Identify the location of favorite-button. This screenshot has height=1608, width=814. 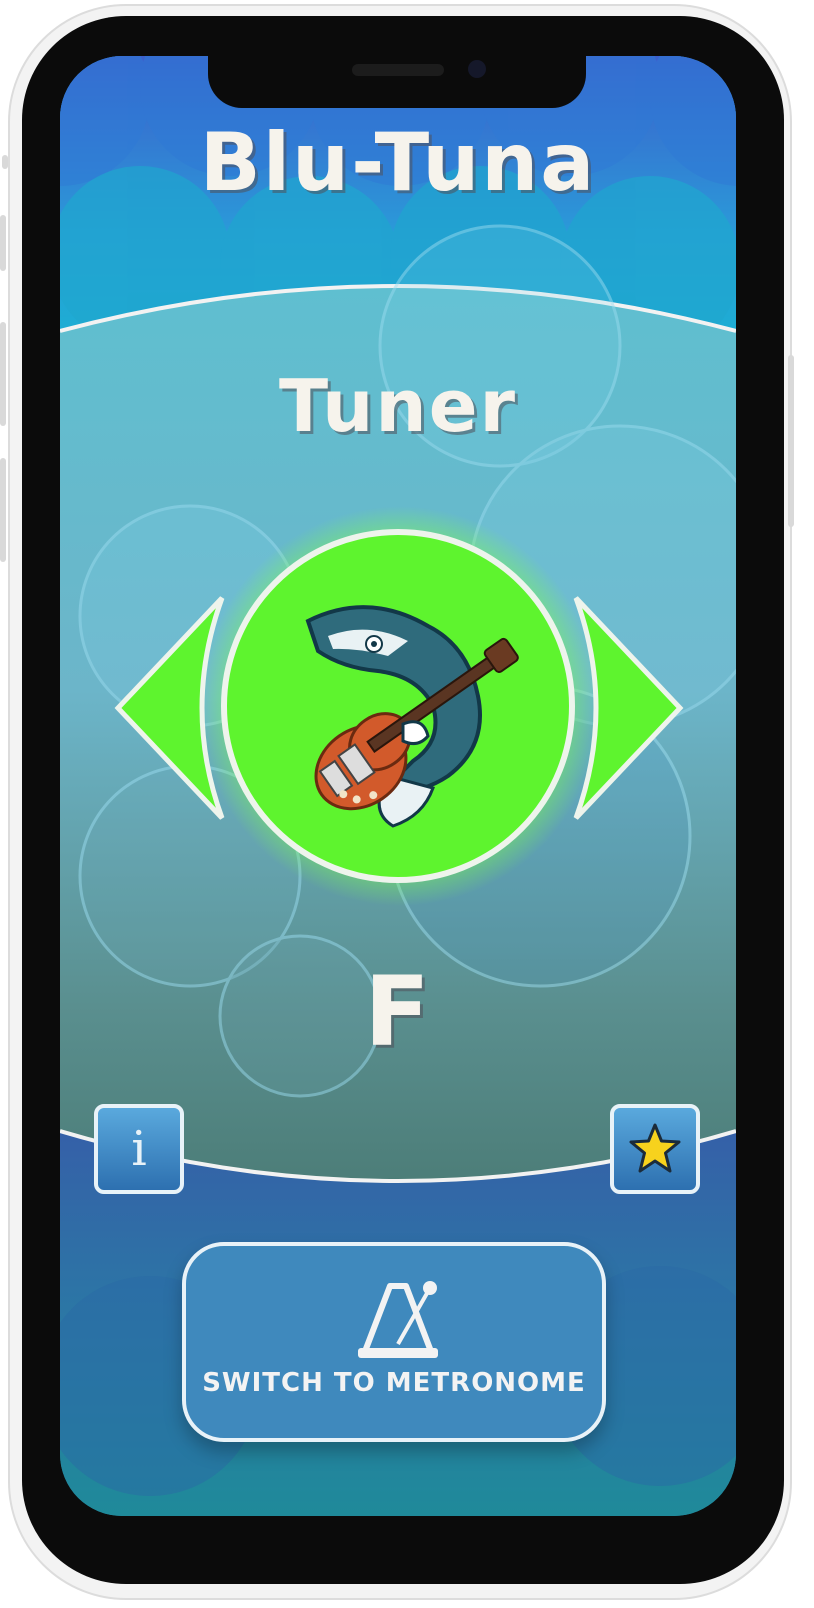
(655, 1149).